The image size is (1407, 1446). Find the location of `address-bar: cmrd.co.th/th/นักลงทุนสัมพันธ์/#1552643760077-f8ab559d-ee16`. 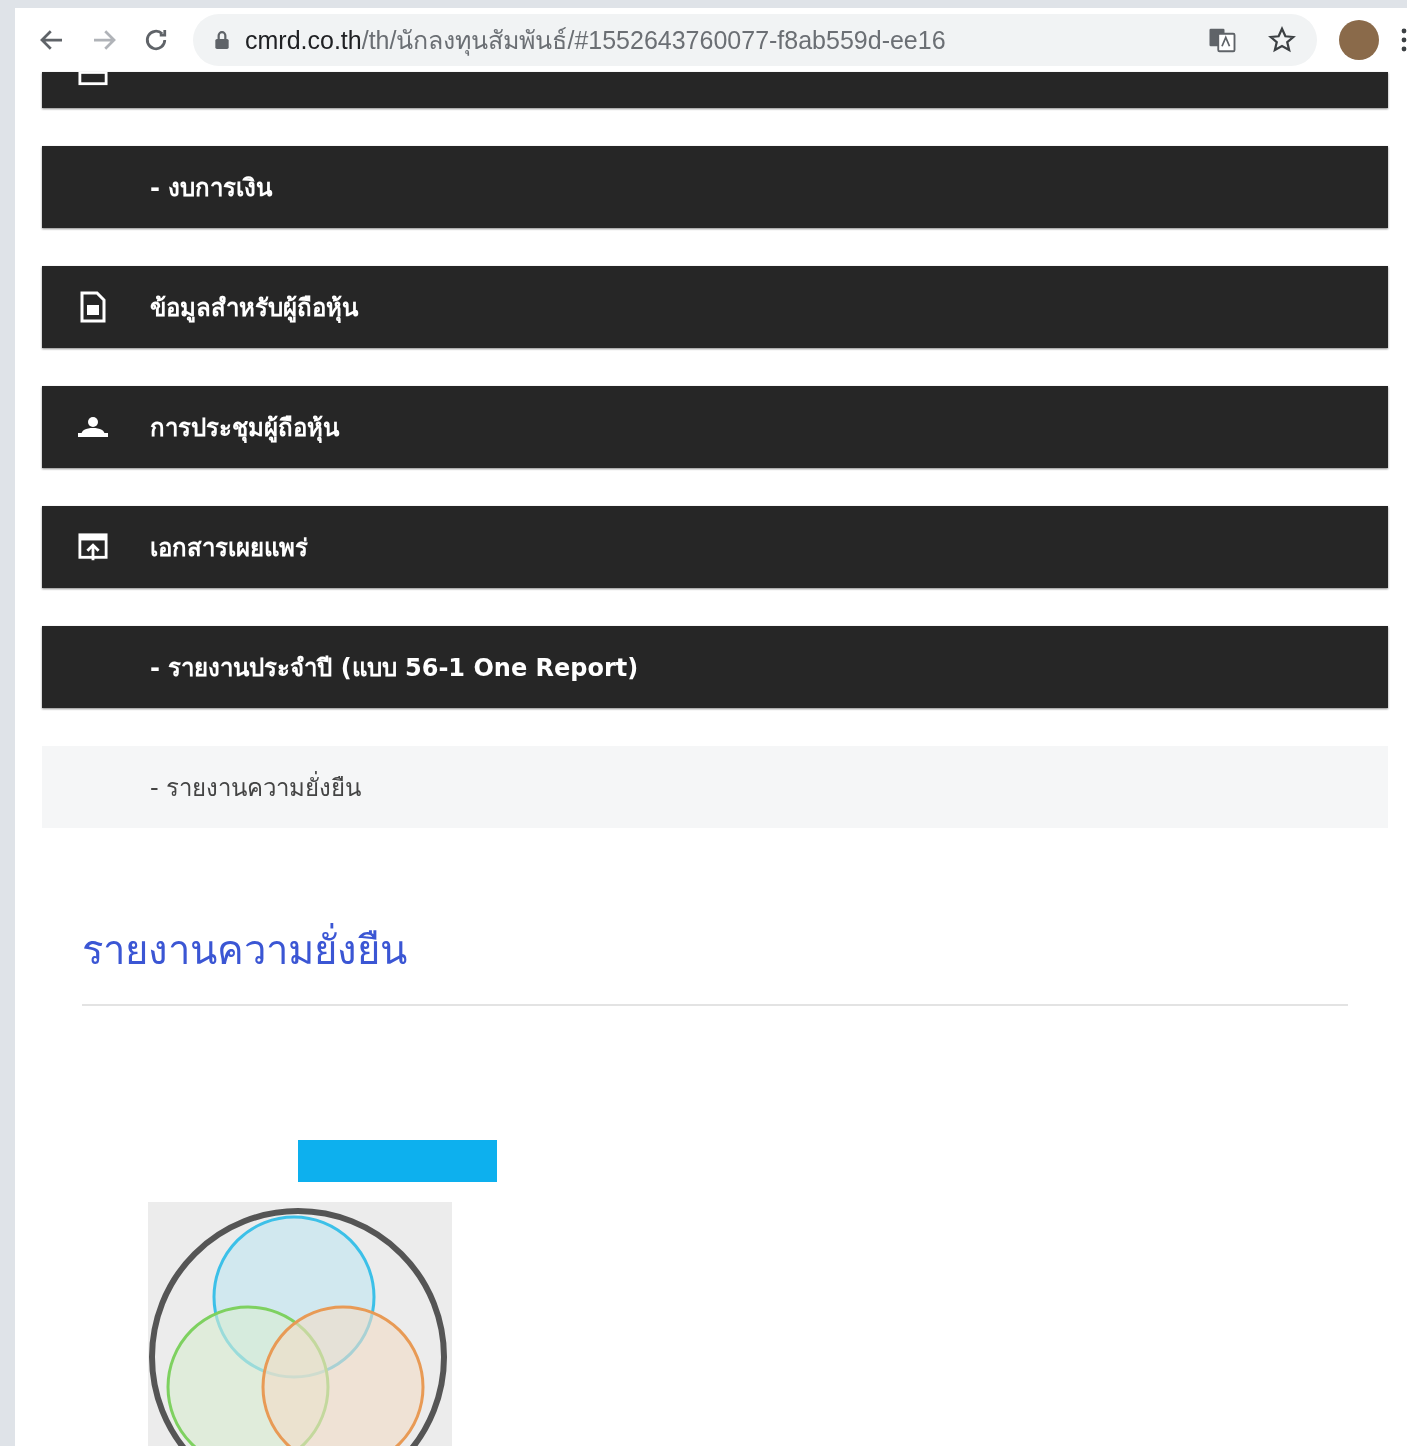

address-bar: cmrd.co.th/th/นักลงทุนสัมพันธ์/#1552643760077-f8ab559d-ee16 is located at coordinates (755, 40).